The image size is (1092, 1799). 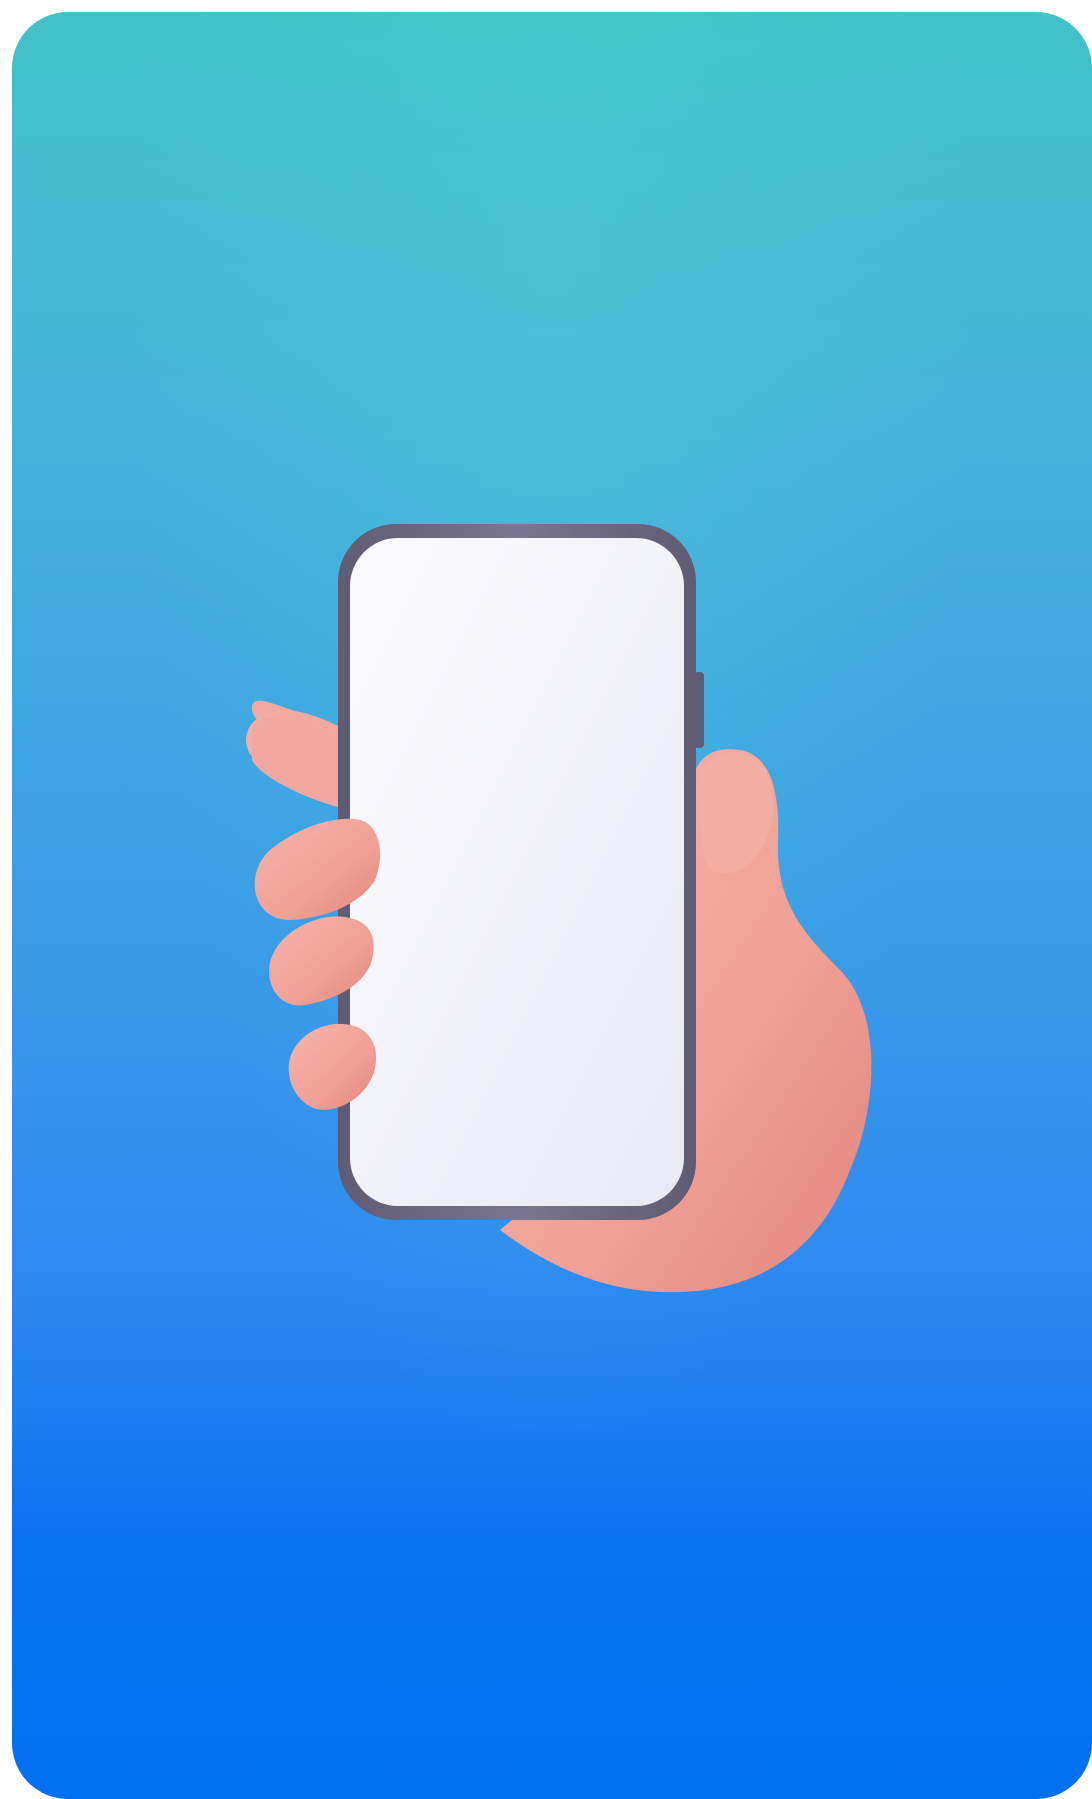 I want to click on phone-screen, so click(x=517, y=872).